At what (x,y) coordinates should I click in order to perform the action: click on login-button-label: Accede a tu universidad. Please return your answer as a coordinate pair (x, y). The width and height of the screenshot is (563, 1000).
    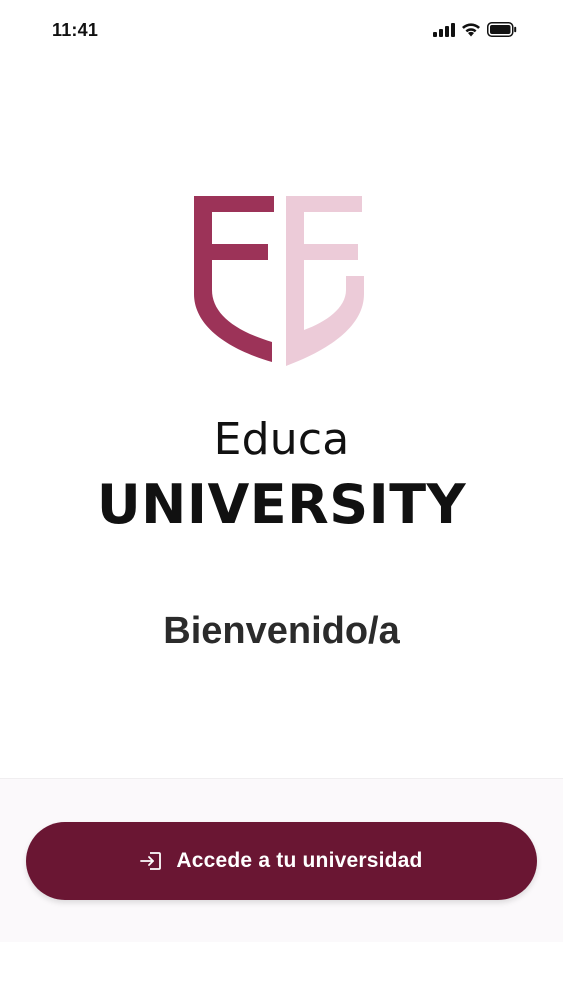
    Looking at the image, I should click on (299, 860).